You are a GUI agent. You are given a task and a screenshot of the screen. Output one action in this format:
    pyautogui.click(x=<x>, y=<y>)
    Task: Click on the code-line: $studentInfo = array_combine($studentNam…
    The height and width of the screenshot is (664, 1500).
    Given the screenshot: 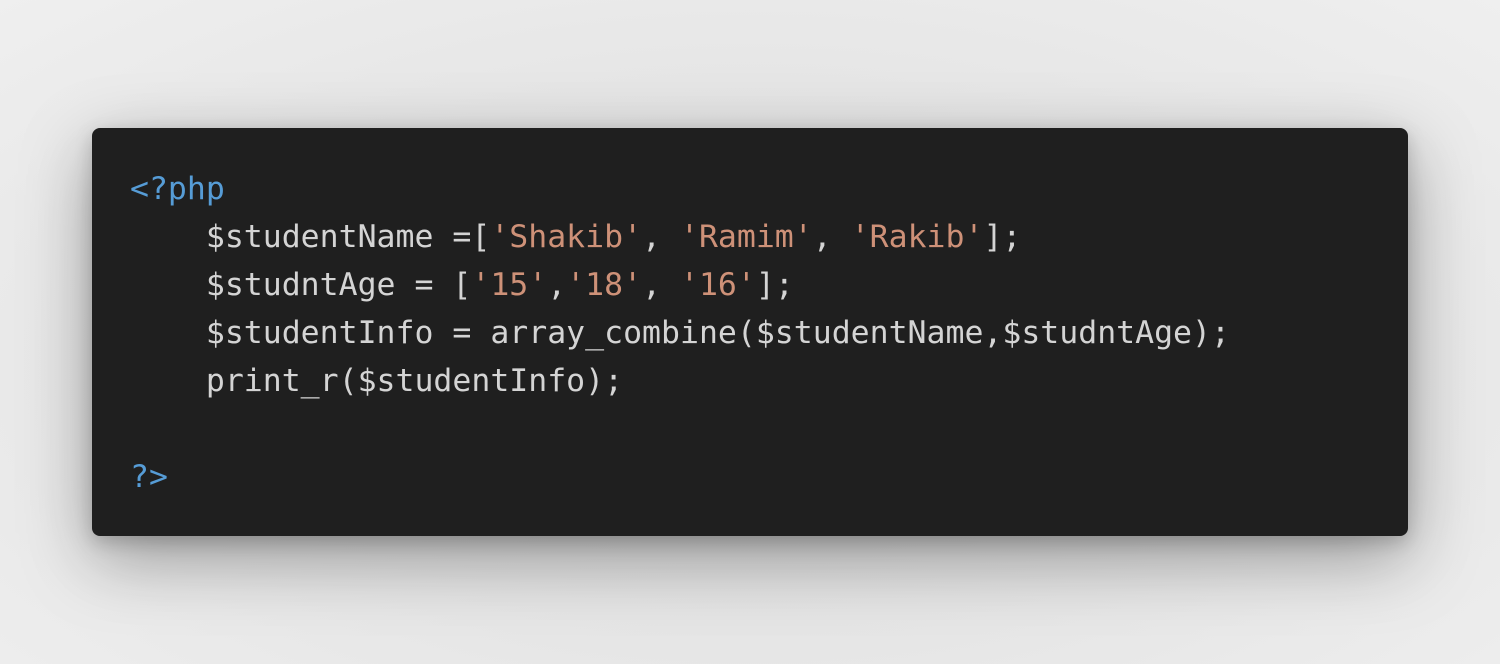 What is the action you would take?
    pyautogui.click(x=769, y=333)
    